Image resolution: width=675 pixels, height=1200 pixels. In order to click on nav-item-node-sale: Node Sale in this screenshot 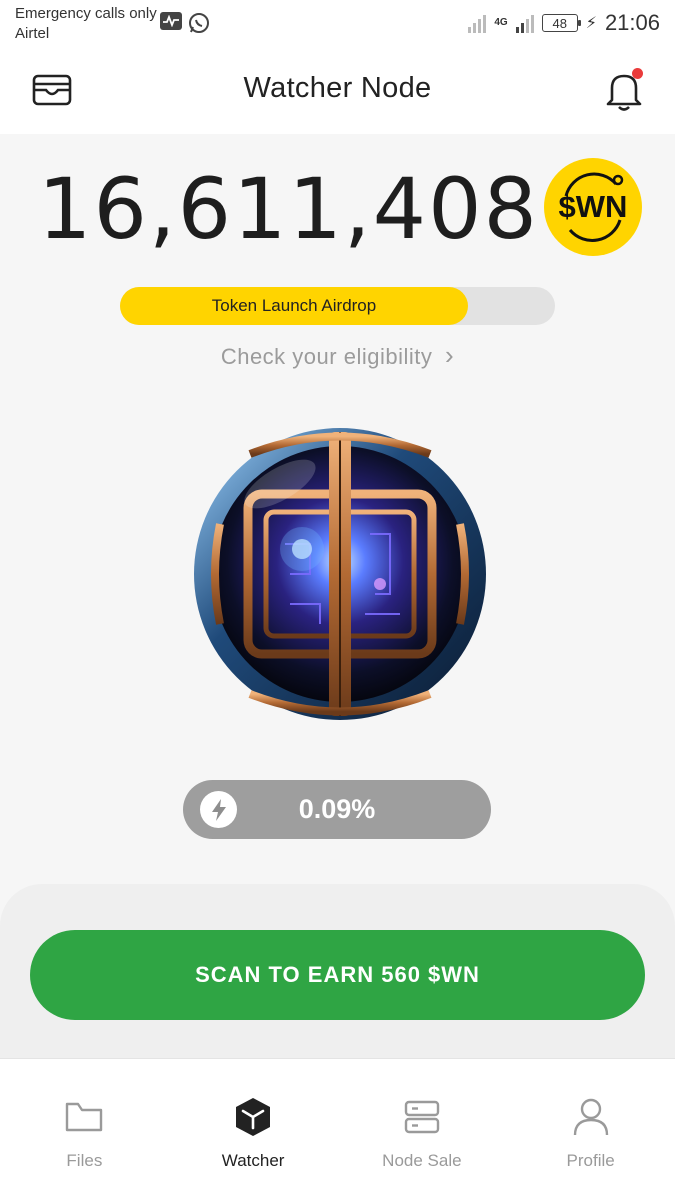, I will do `click(422, 1129)`.